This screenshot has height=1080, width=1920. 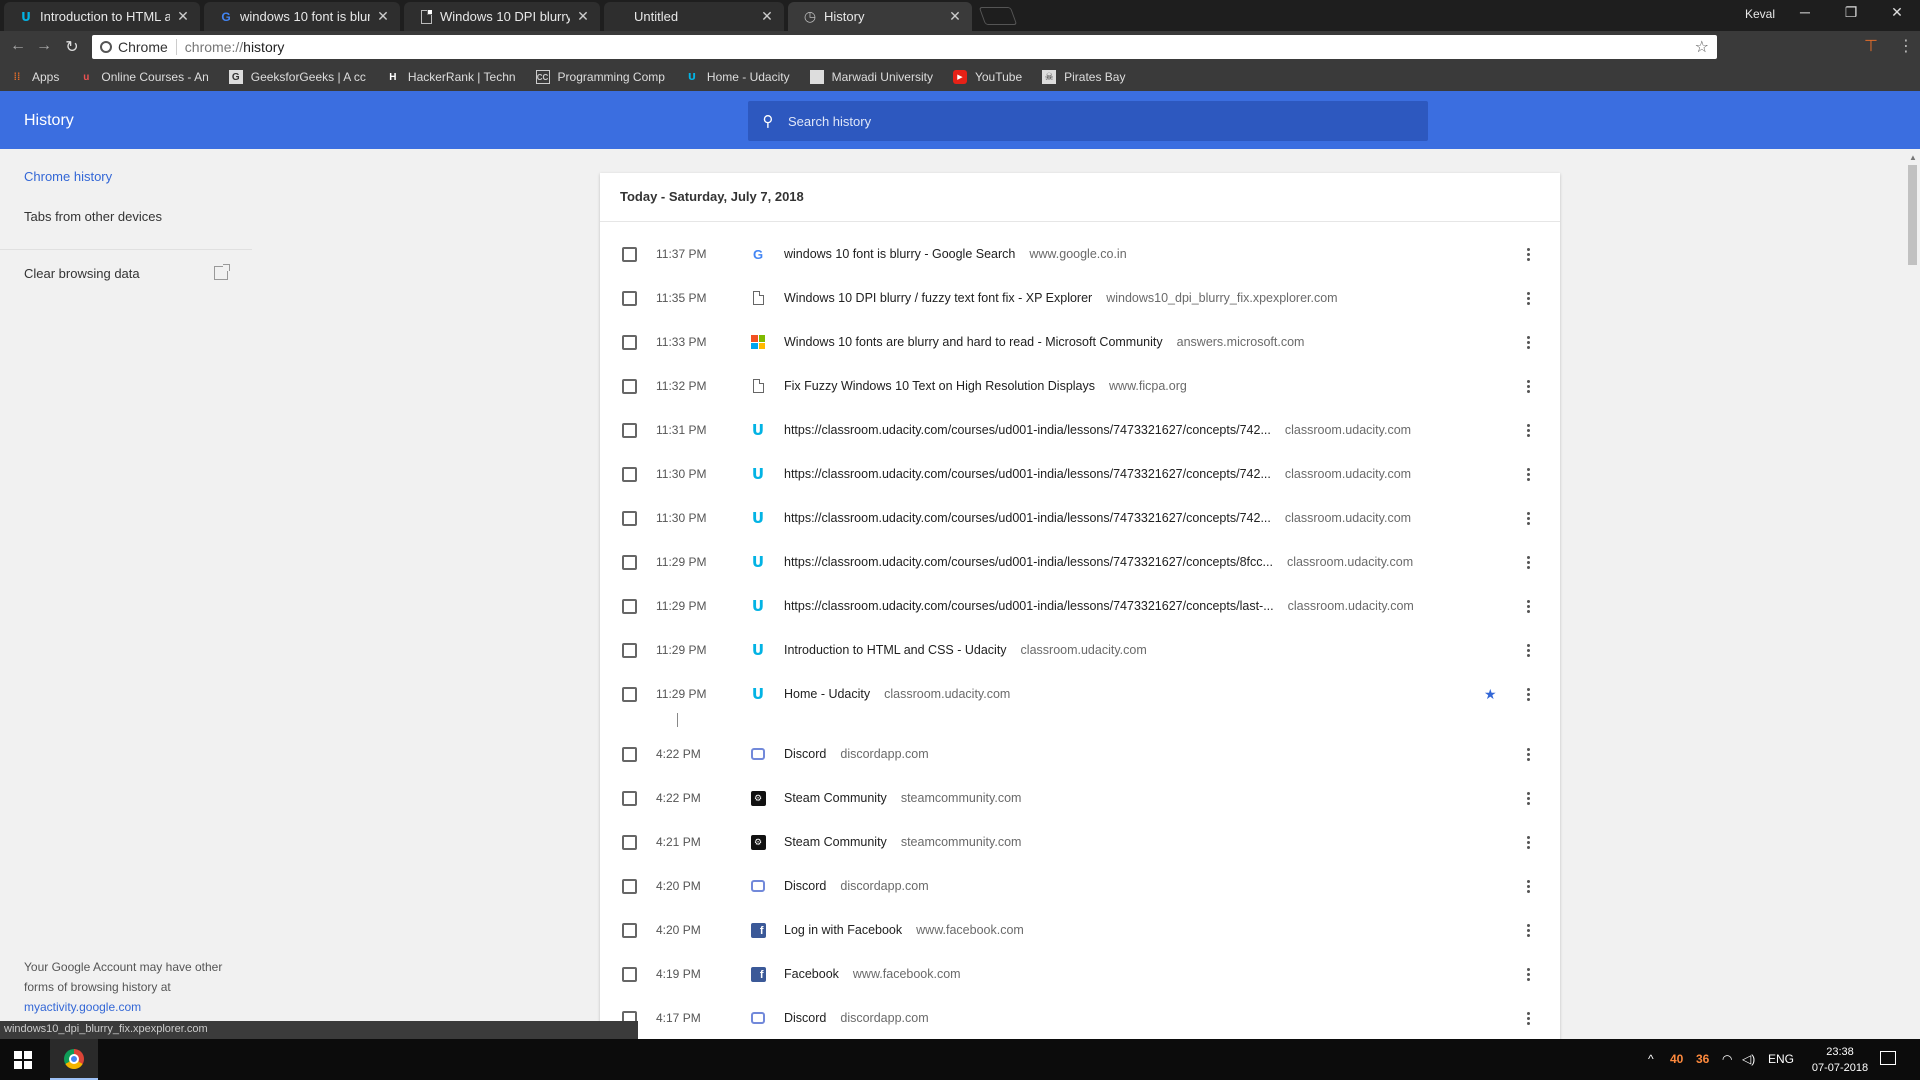 I want to click on bookmarked-star-icon: ★, so click(x=1490, y=694).